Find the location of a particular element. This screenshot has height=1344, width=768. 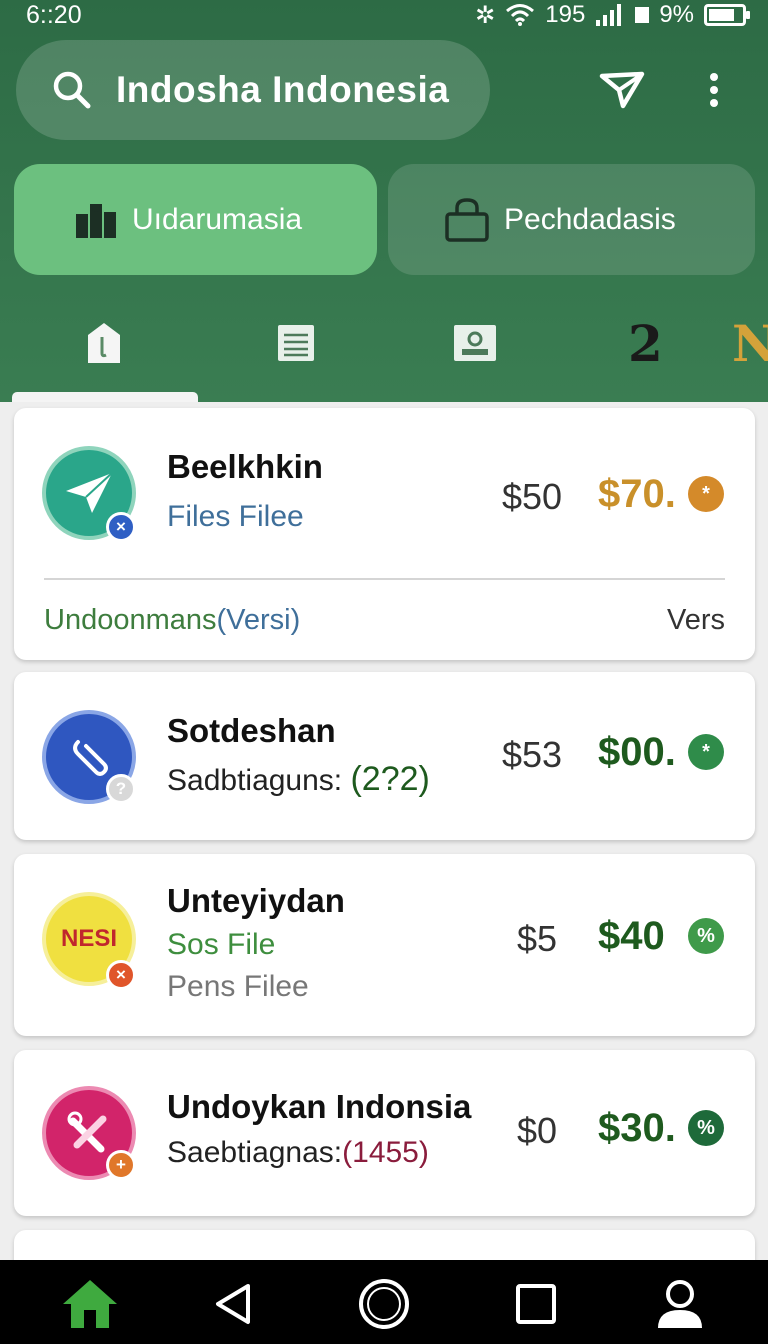

item-title: Unteyiydan is located at coordinates (256, 900).